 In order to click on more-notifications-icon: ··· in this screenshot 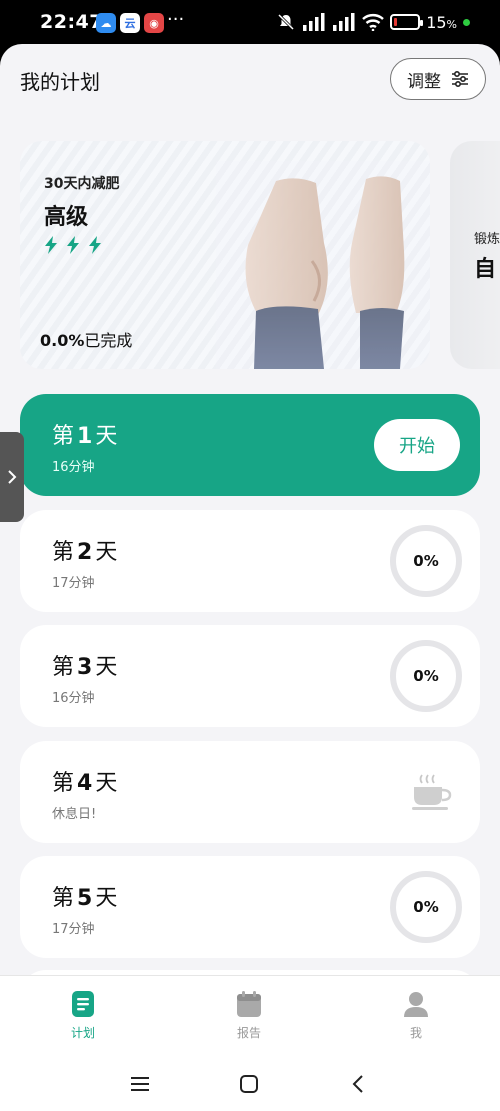, I will do `click(176, 19)`.